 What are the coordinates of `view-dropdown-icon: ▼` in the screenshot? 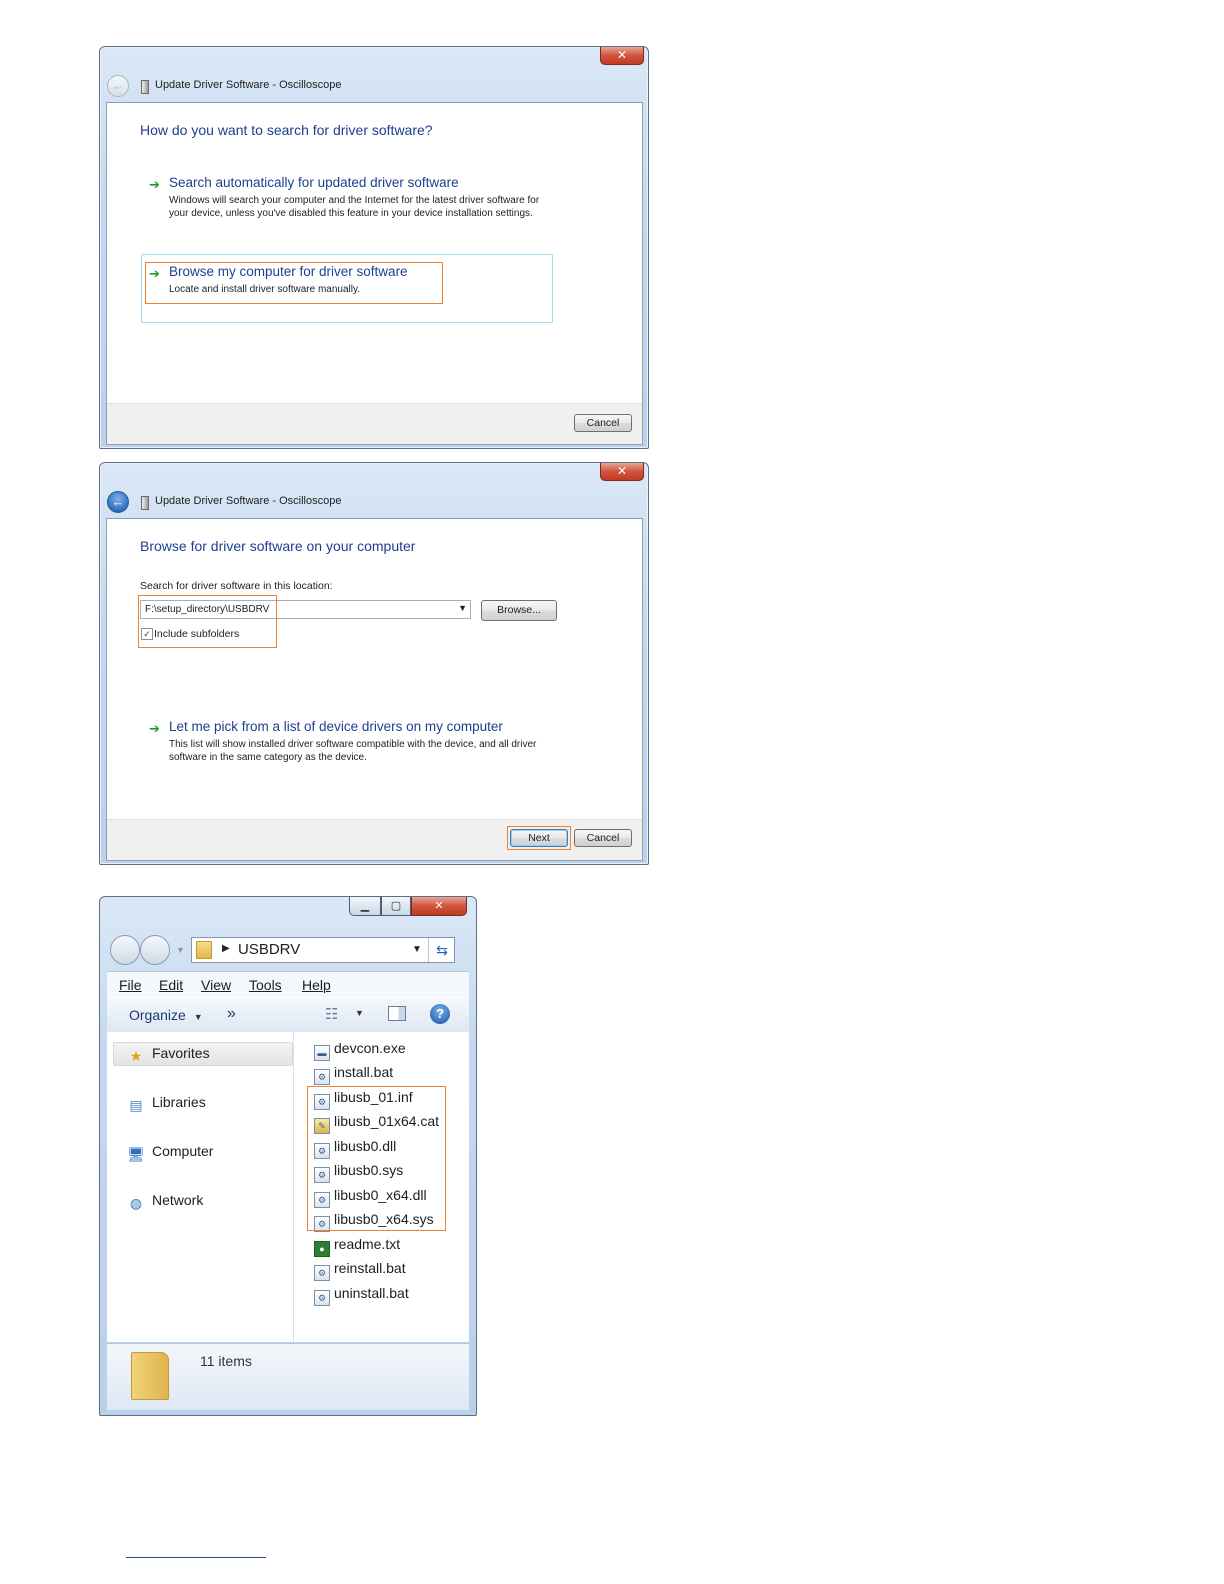 It's located at (359, 1013).